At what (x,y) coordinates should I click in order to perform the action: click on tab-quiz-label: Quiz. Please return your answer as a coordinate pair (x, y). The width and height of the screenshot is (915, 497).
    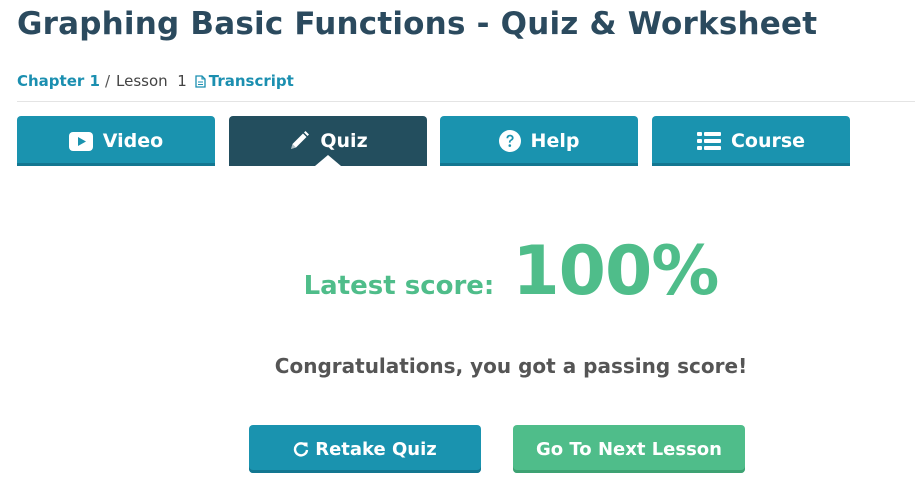
    Looking at the image, I should click on (344, 141).